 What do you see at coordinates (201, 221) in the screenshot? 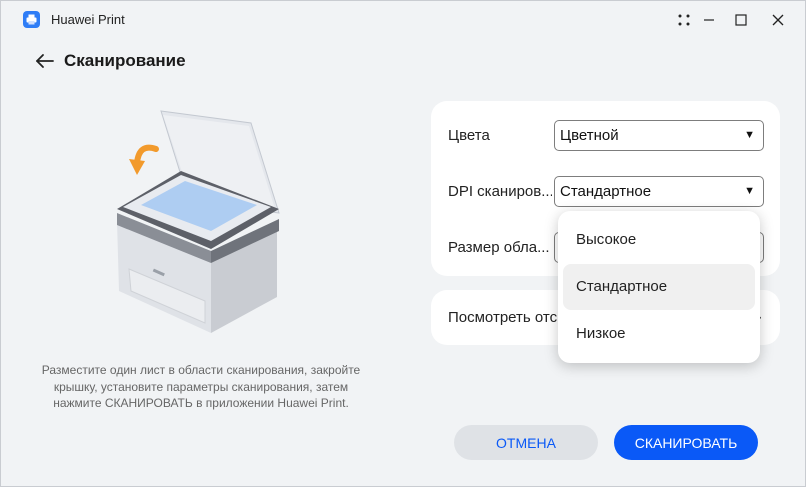
I see `scanner-illustration` at bounding box center [201, 221].